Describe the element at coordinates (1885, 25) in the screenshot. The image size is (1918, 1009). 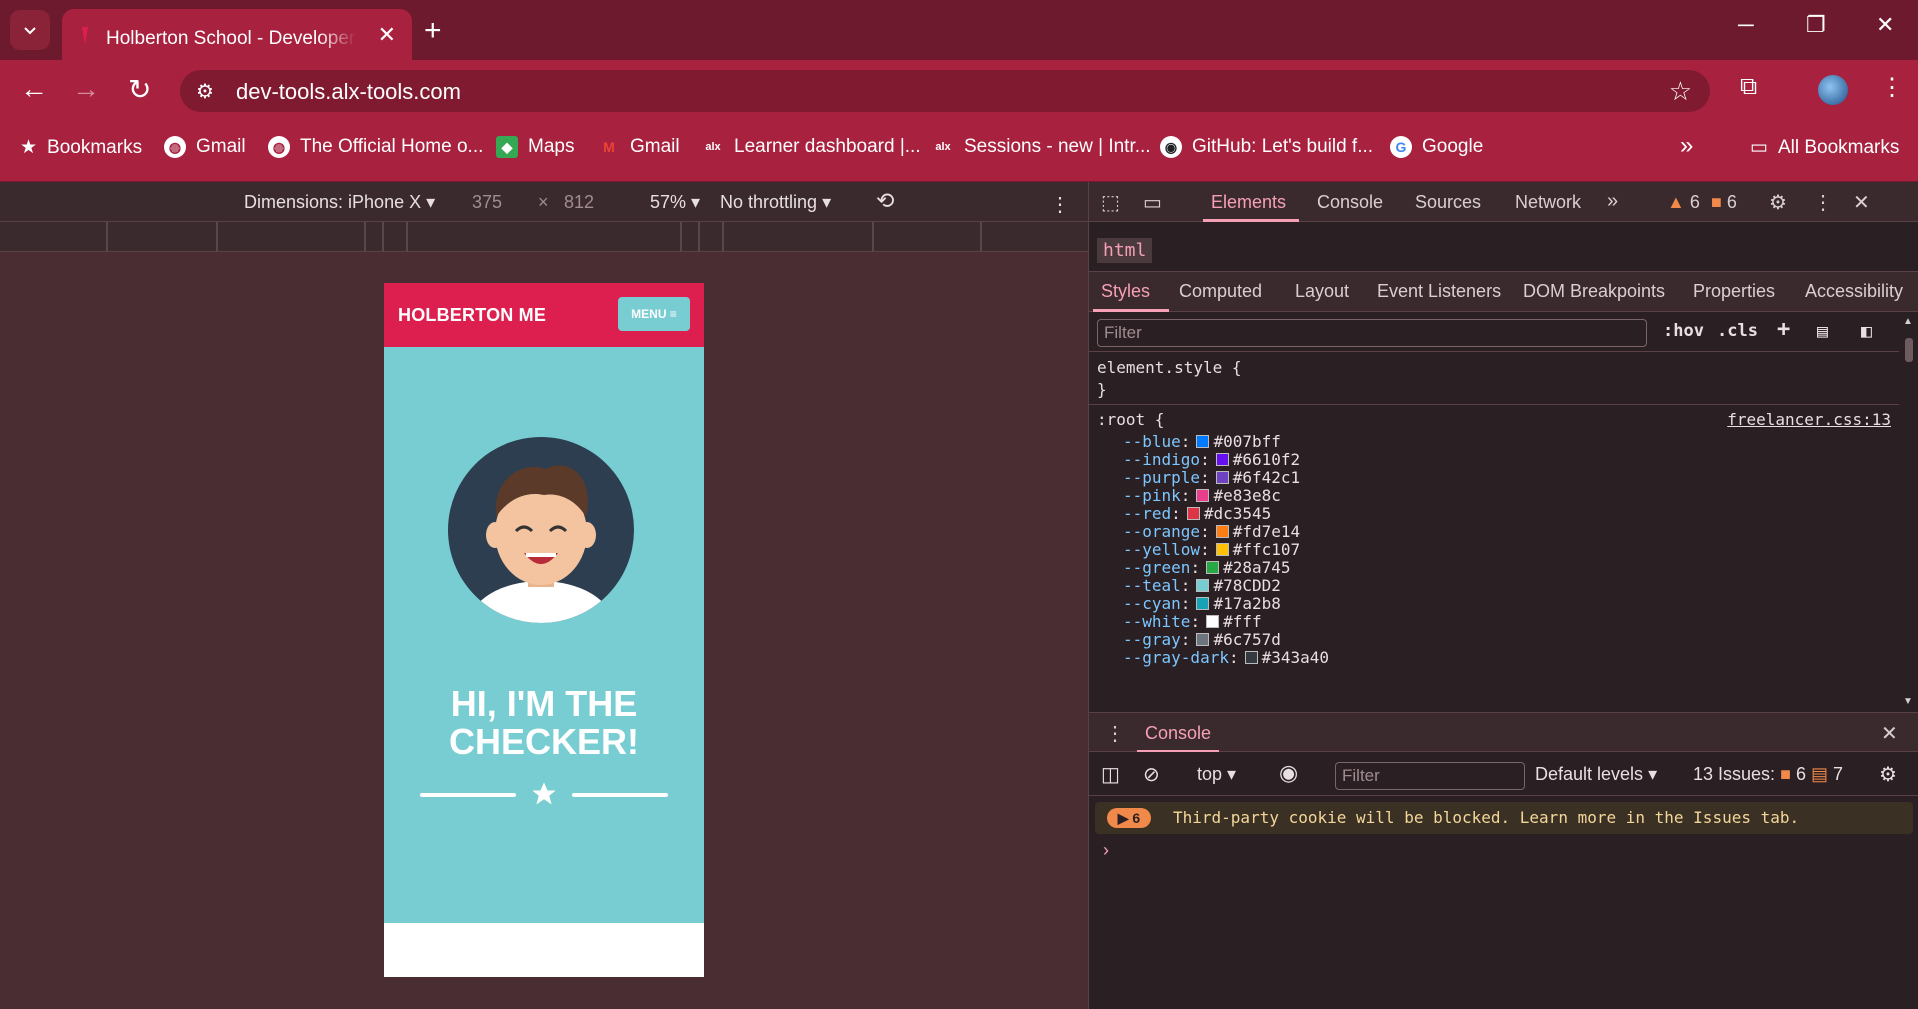
I see `close-window-button: ✕` at that location.